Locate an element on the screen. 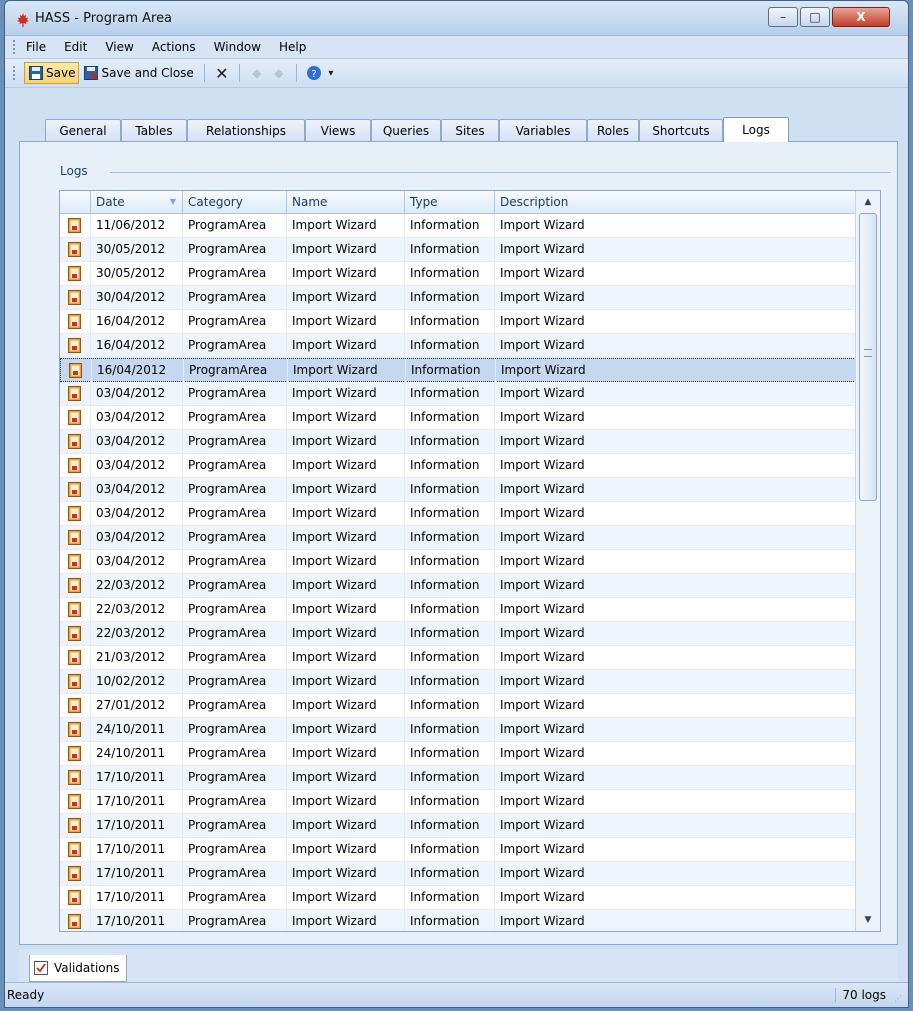 Image resolution: width=913 pixels, height=1011 pixels. menu-edit: Edit is located at coordinates (75, 47).